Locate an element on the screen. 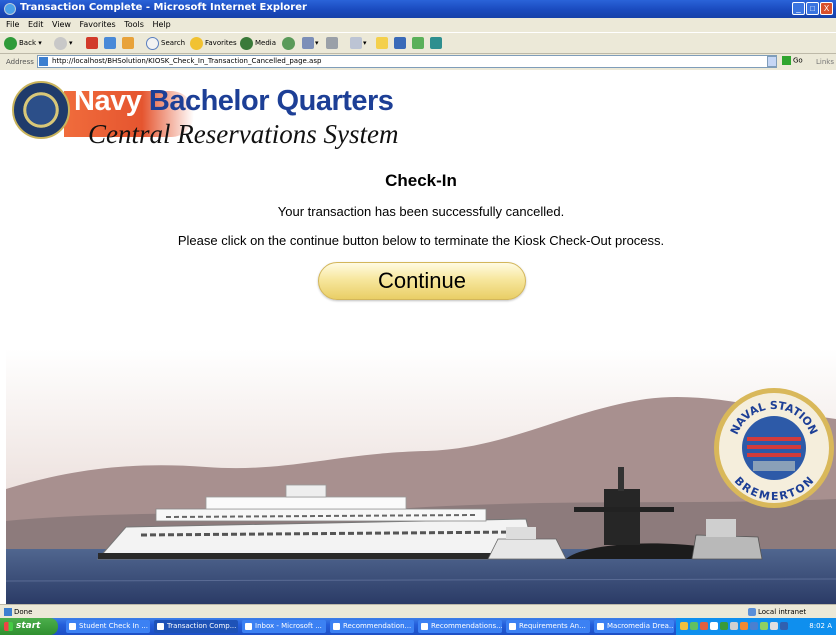 Image resolution: width=836 pixels, height=635 pixels. extra-button is located at coordinates (436, 43).